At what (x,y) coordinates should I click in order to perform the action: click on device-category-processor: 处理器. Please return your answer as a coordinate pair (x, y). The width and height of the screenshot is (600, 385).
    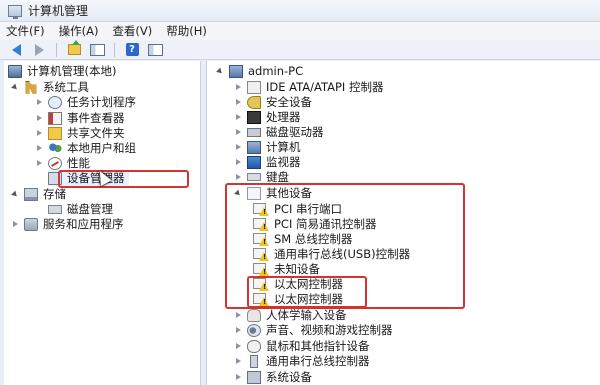
    Looking at the image, I should click on (267, 117).